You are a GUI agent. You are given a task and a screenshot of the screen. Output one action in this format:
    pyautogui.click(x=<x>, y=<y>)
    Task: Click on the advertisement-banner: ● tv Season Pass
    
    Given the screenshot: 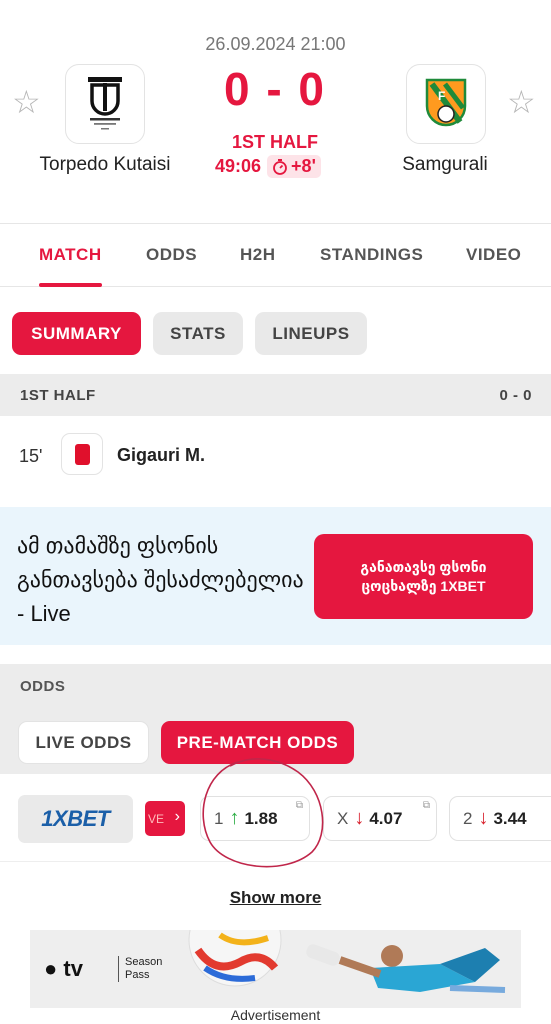 What is the action you would take?
    pyautogui.click(x=275, y=969)
    